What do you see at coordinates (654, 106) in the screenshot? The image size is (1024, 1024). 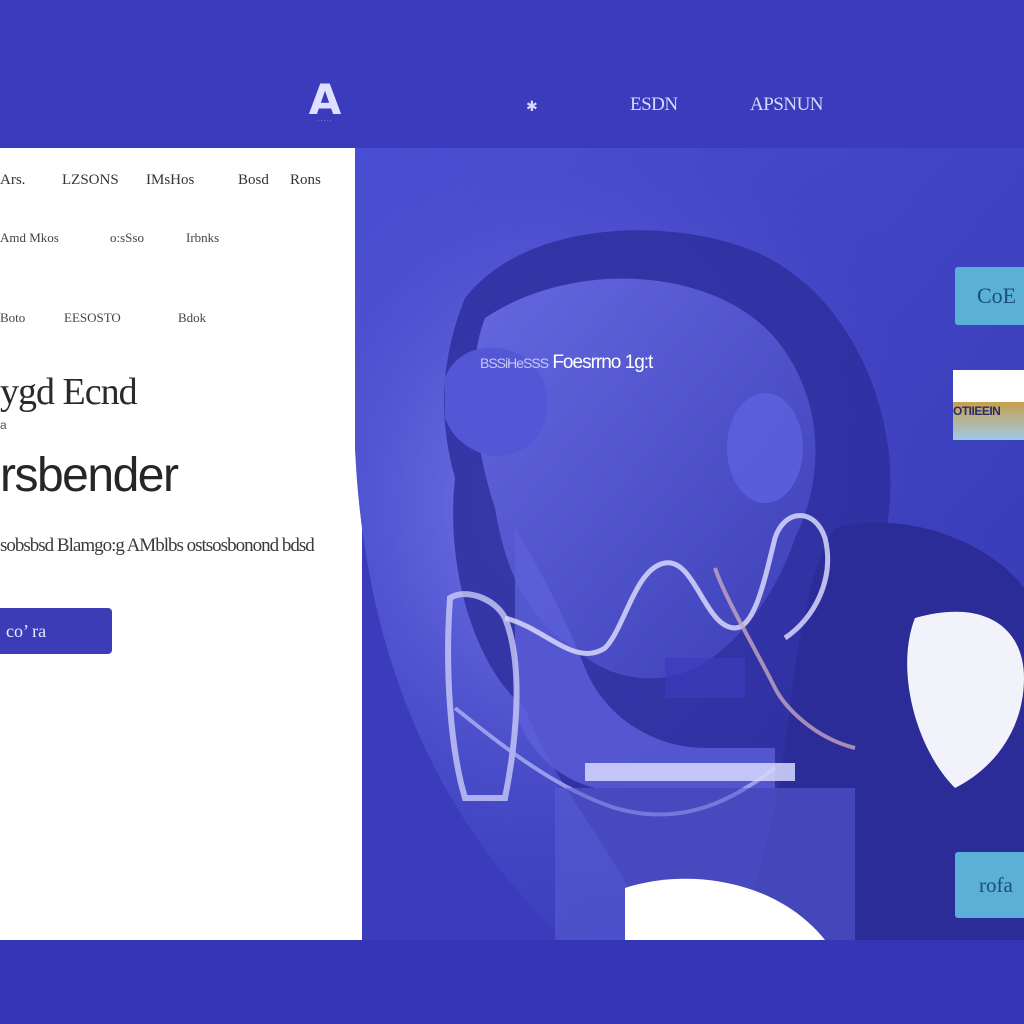 I see `nav-link-1: ESDN` at bounding box center [654, 106].